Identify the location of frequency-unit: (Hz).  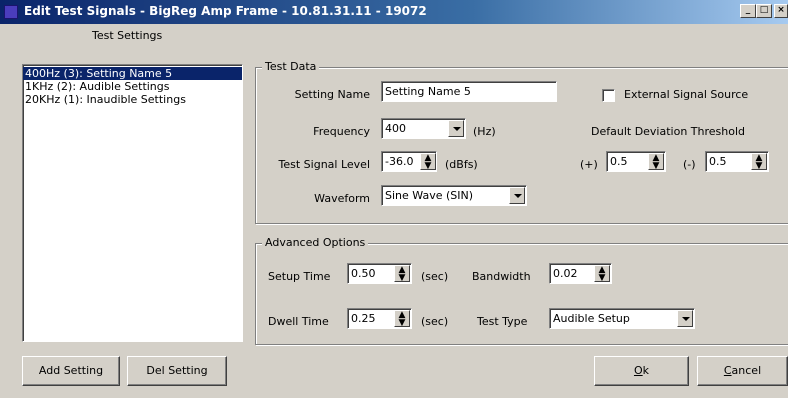
(484, 131).